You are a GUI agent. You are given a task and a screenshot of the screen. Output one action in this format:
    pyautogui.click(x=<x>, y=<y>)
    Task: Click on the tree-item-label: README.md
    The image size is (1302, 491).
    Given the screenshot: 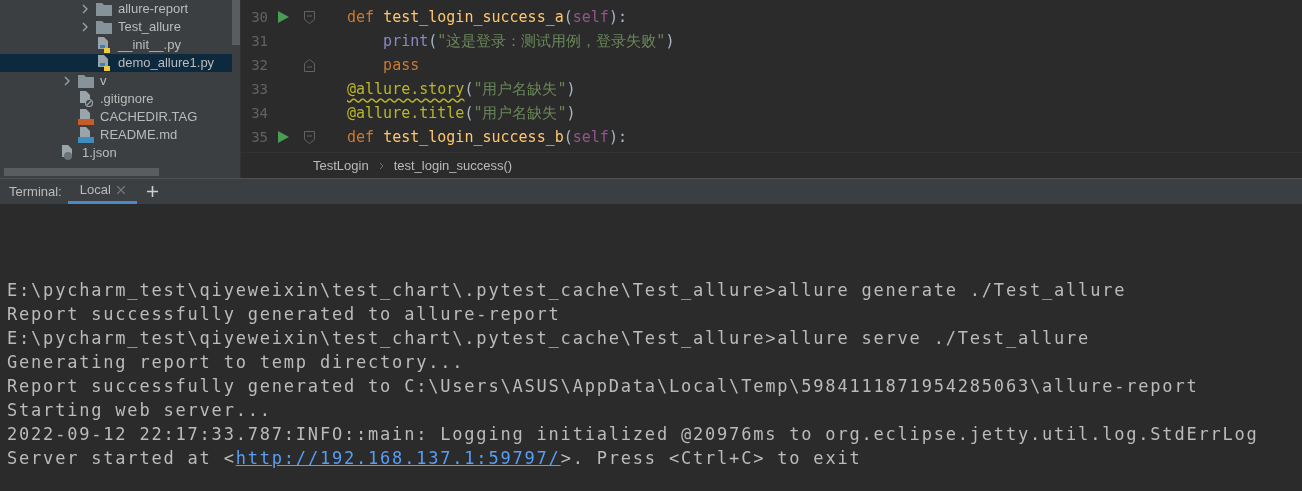 What is the action you would take?
    pyautogui.click(x=139, y=135)
    